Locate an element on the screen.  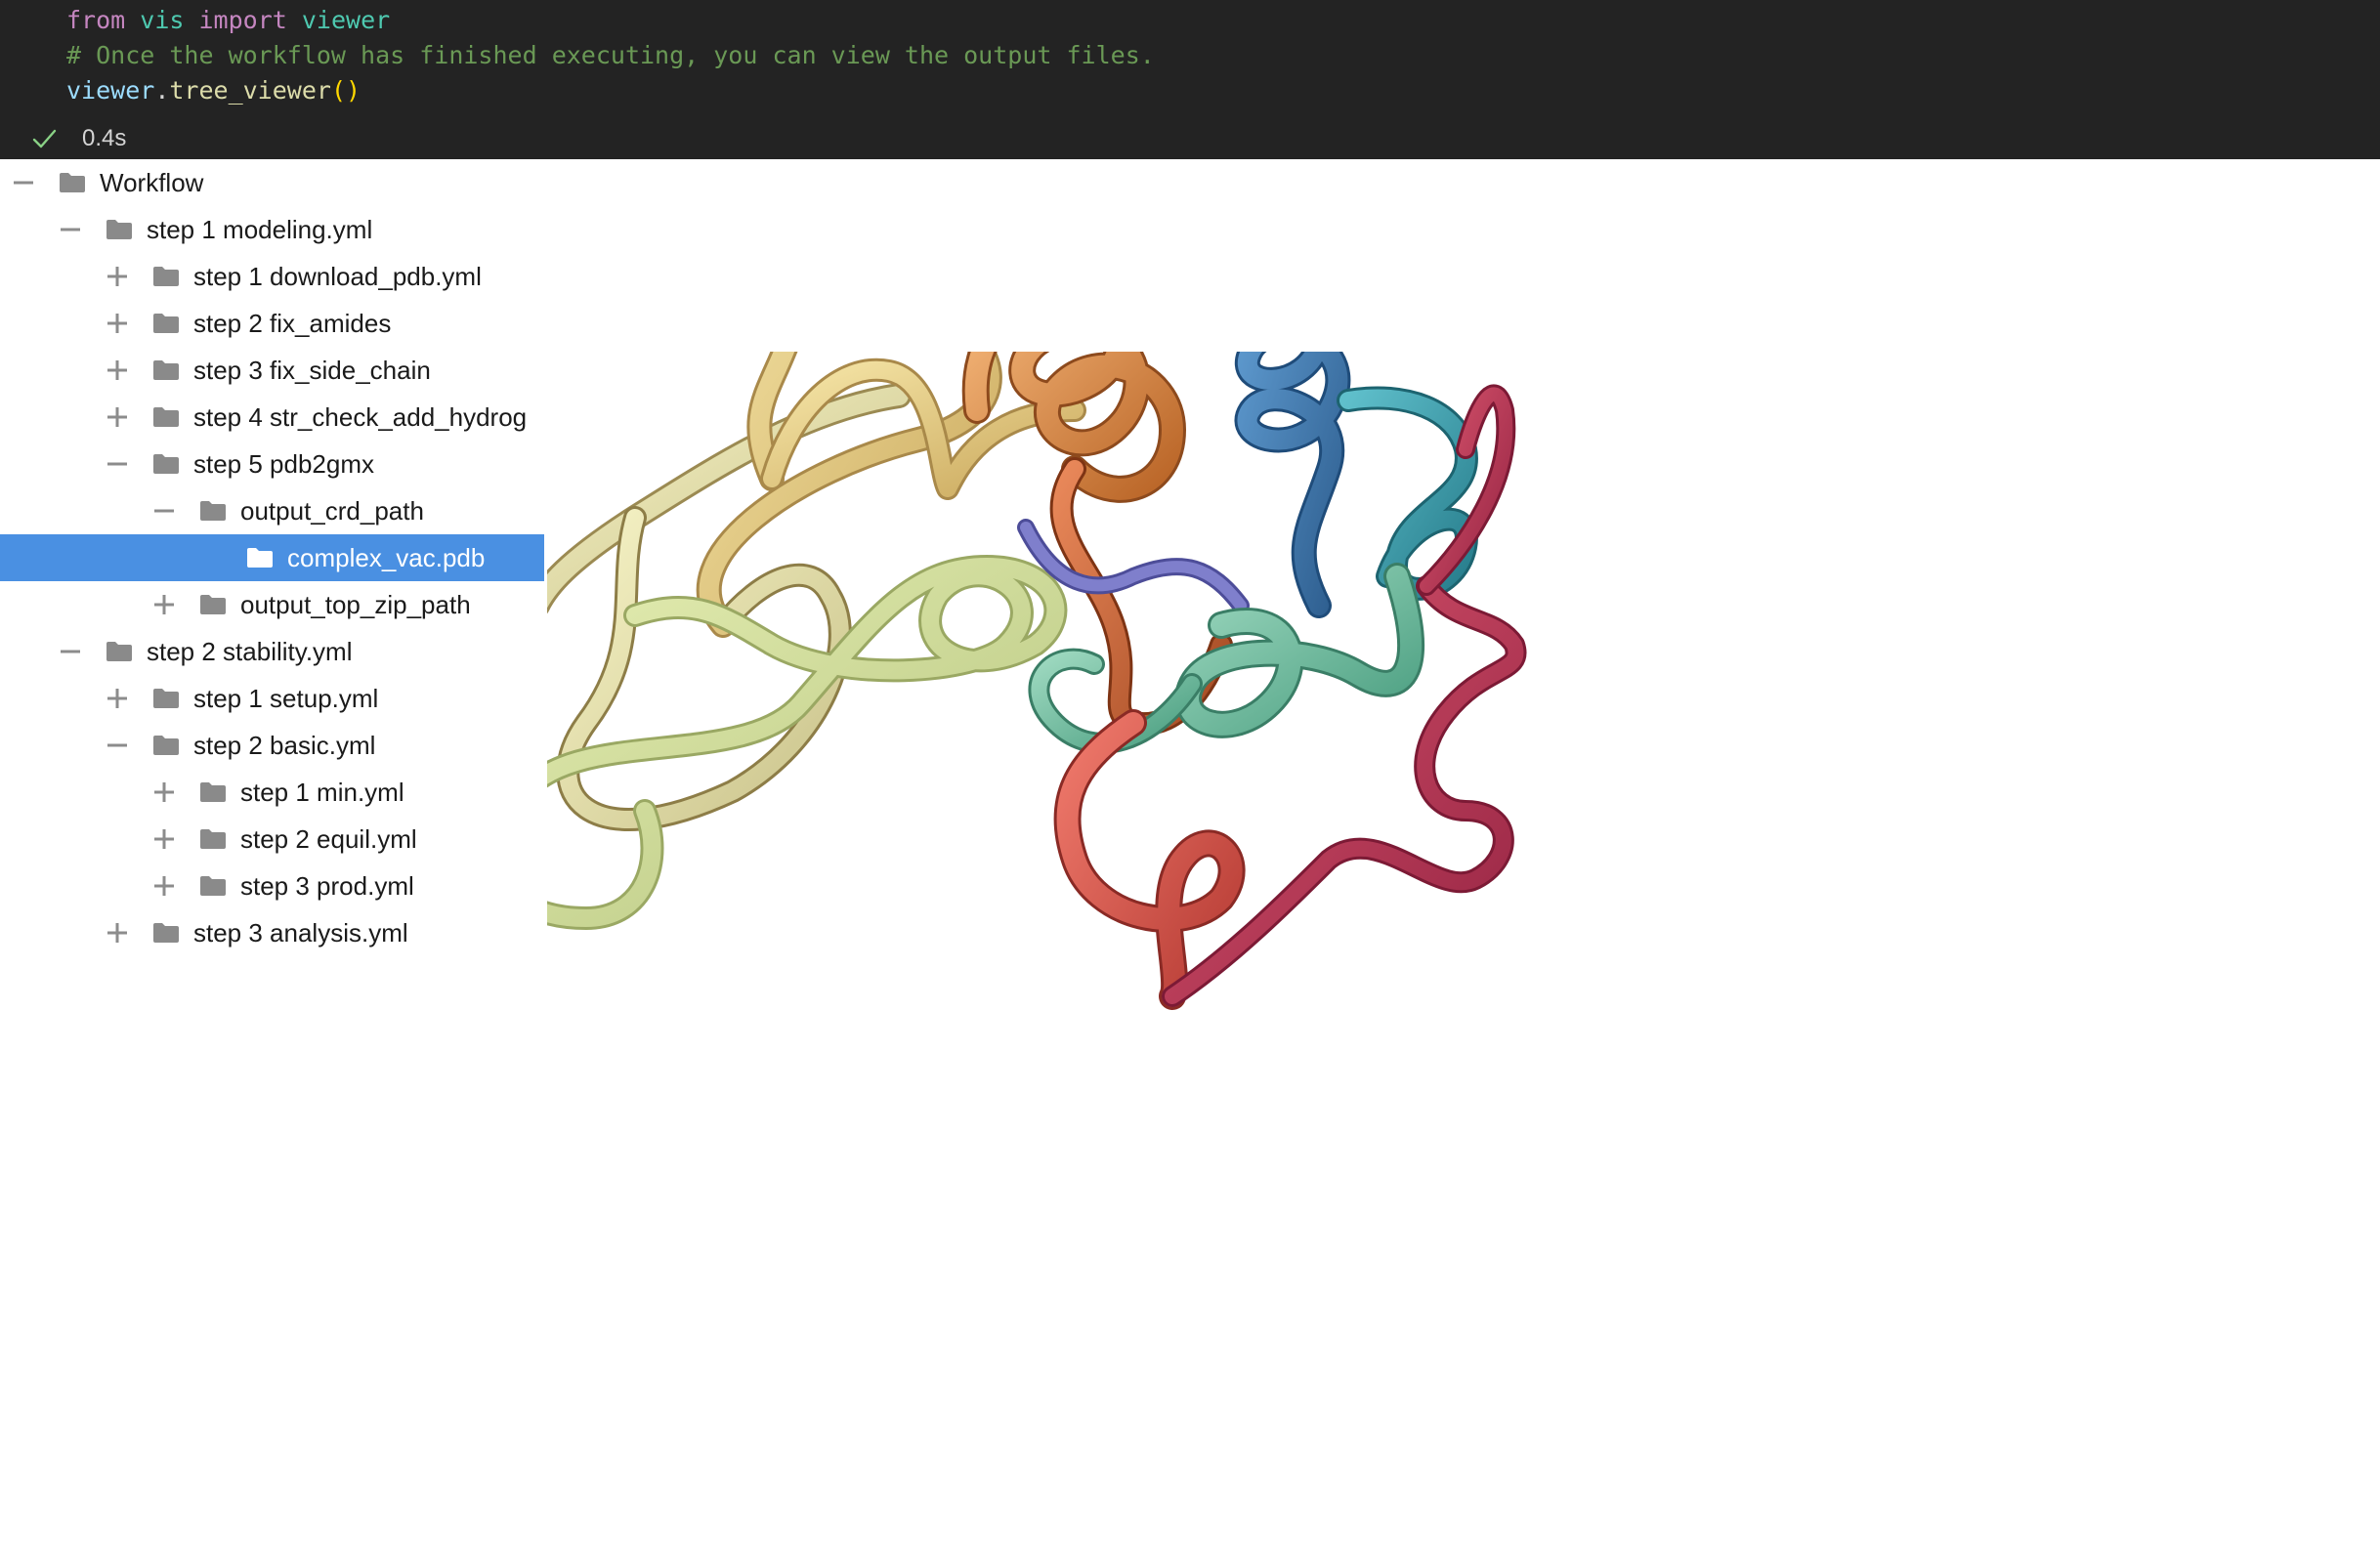
tree-node-label: step 3 prod.yml is located at coordinates (327, 886).